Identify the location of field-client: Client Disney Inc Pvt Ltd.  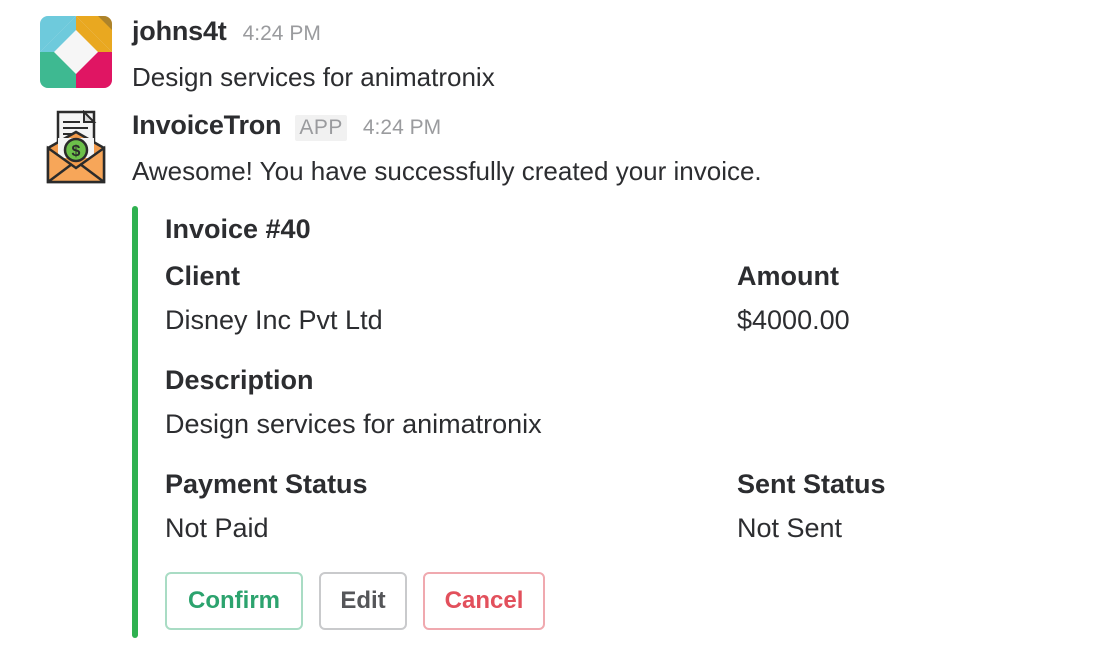
(274, 298).